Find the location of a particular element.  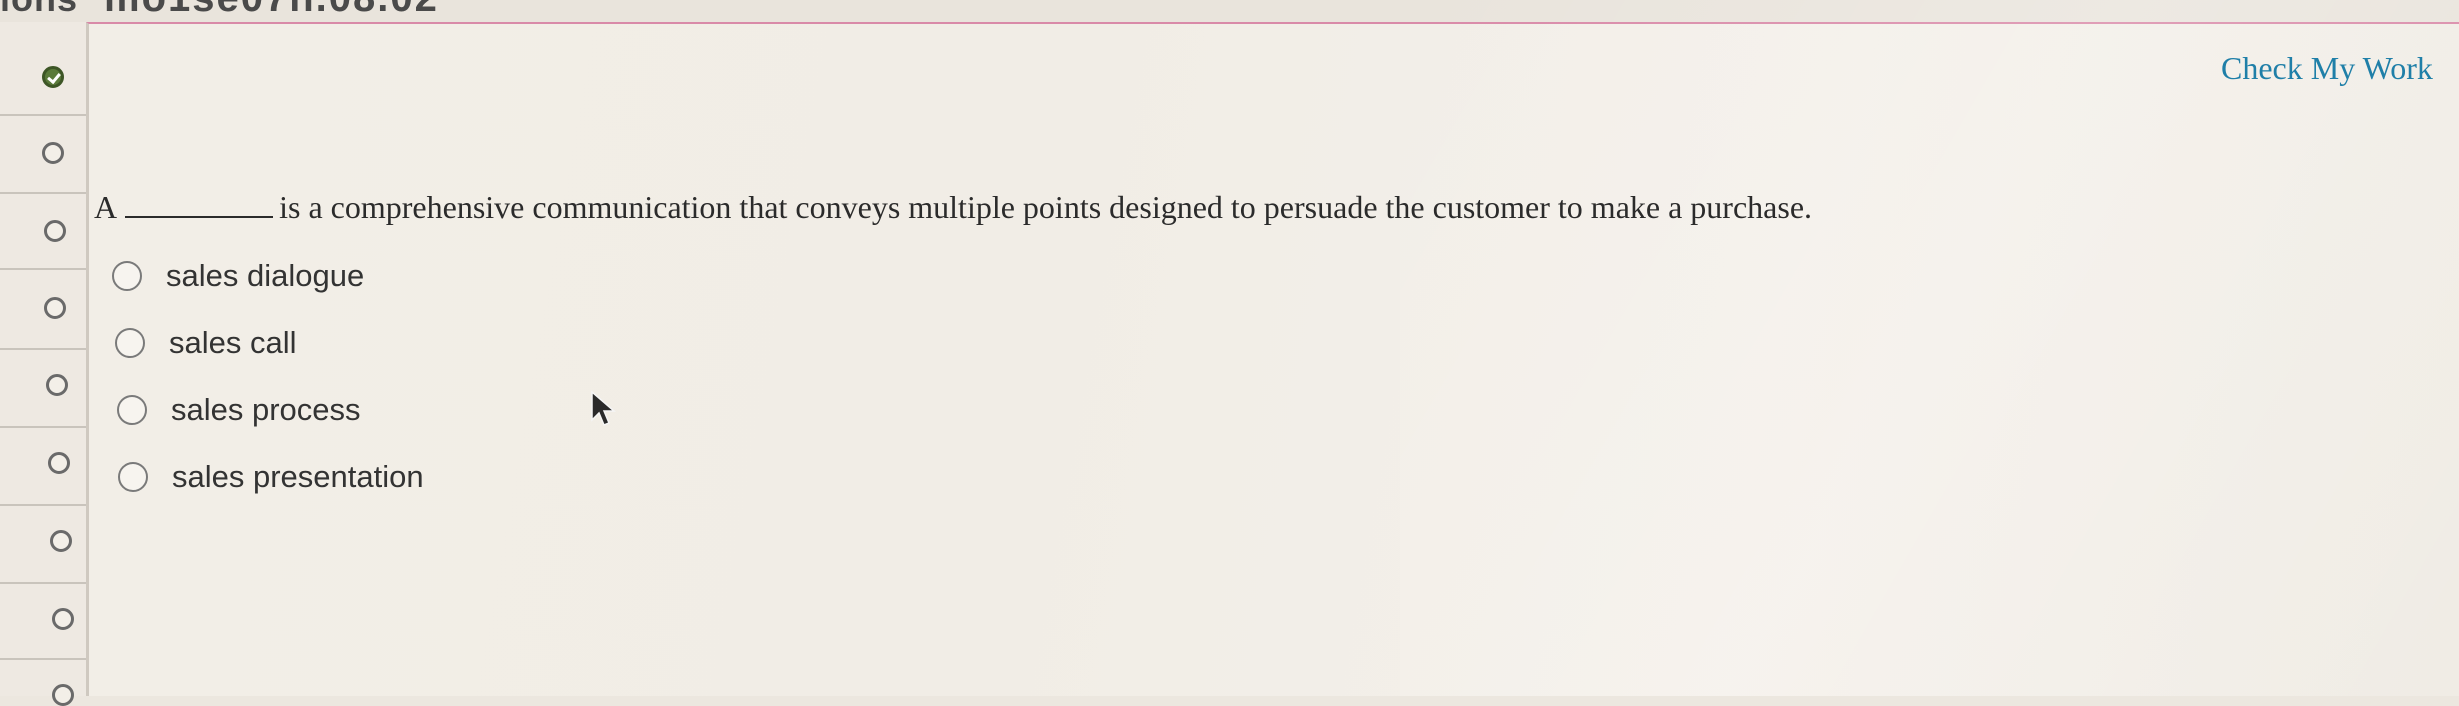

question-navigation-sidebar is located at coordinates (44, 364).